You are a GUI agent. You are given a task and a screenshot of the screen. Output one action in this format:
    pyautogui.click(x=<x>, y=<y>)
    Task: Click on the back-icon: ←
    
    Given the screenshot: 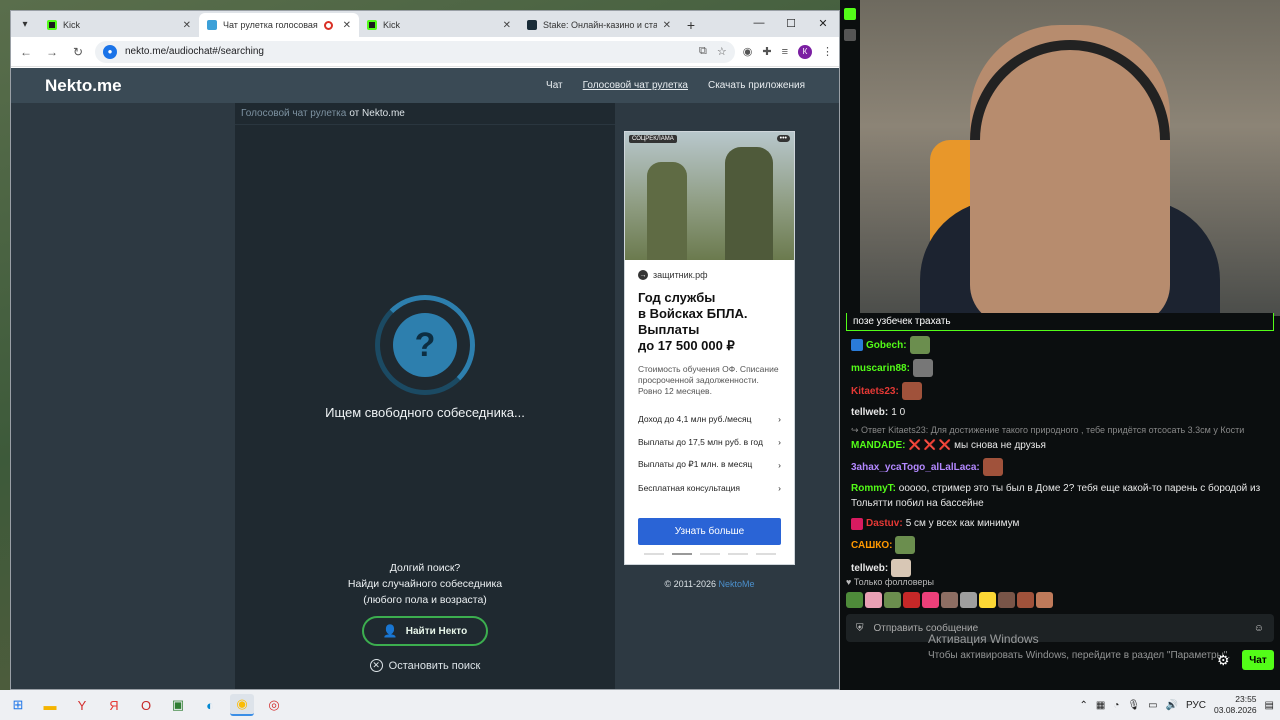 What is the action you would take?
    pyautogui.click(x=26, y=52)
    